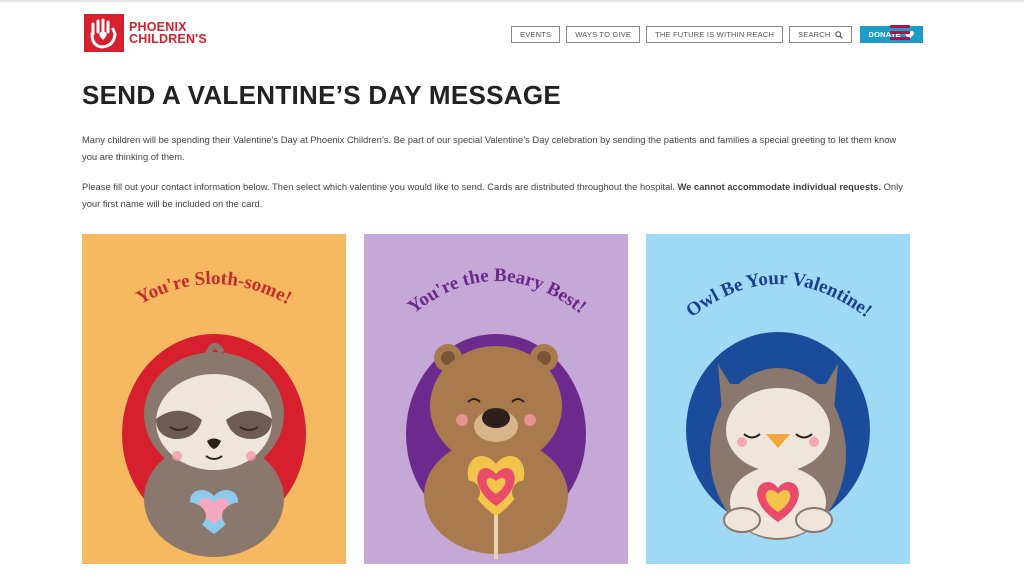 The width and height of the screenshot is (1024, 576). I want to click on nav-ways-to-give-button: WAYS TO GIVE, so click(603, 34).